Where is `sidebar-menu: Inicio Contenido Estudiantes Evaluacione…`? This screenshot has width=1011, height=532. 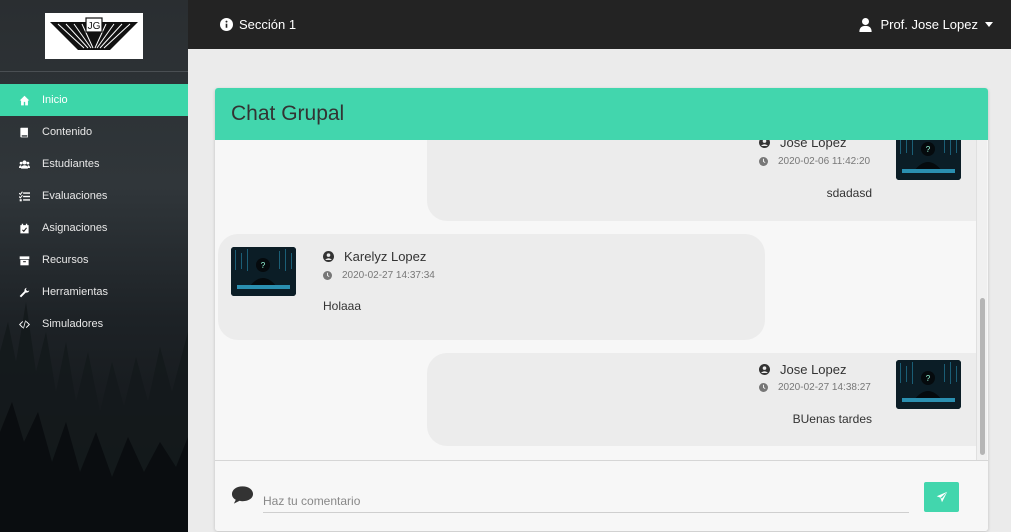
sidebar-menu: Inicio Contenido Estudiantes Evaluacione… is located at coordinates (94, 212).